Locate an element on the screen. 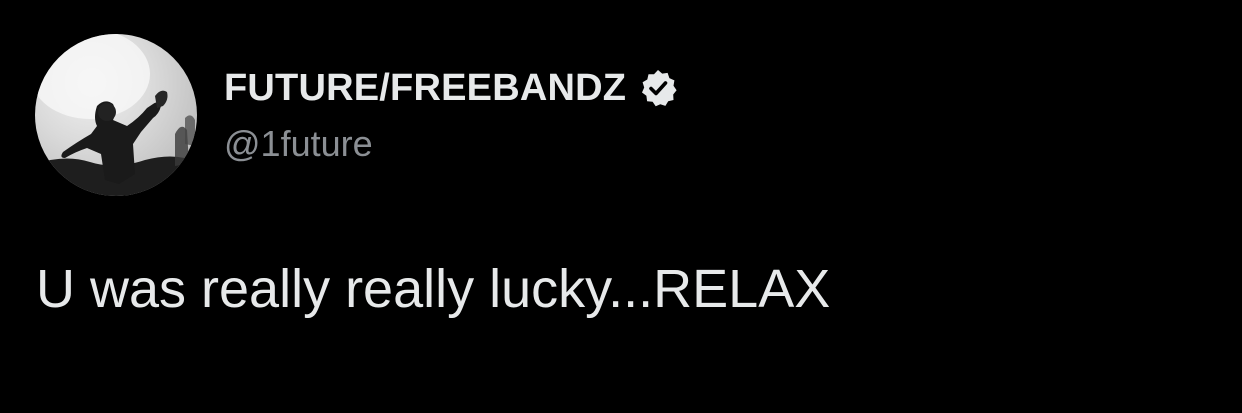 The height and width of the screenshot is (413, 1242). tweet-text: U was really really lucky...RELAX is located at coordinates (433, 289).